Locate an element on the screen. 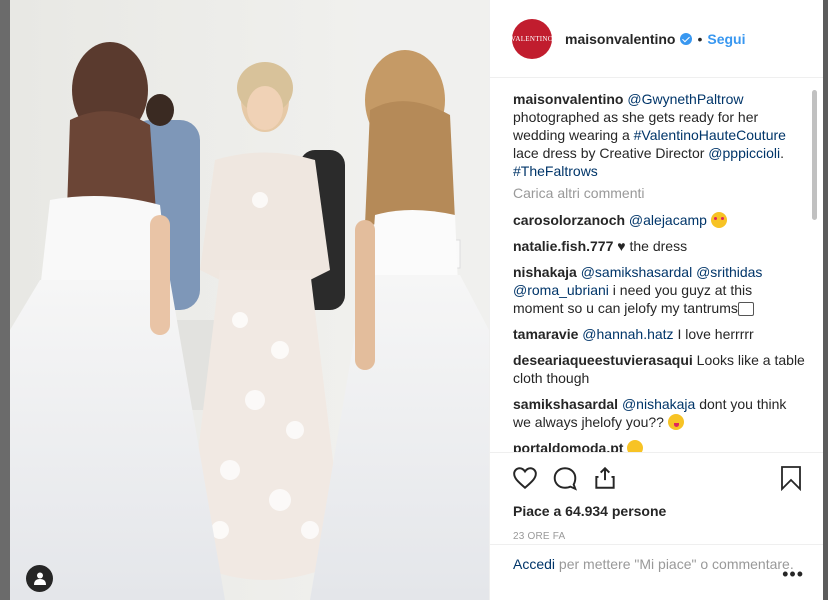 This screenshot has height=600, width=828. comment-username: deseariaqueestuvierasaqui is located at coordinates (603, 360).